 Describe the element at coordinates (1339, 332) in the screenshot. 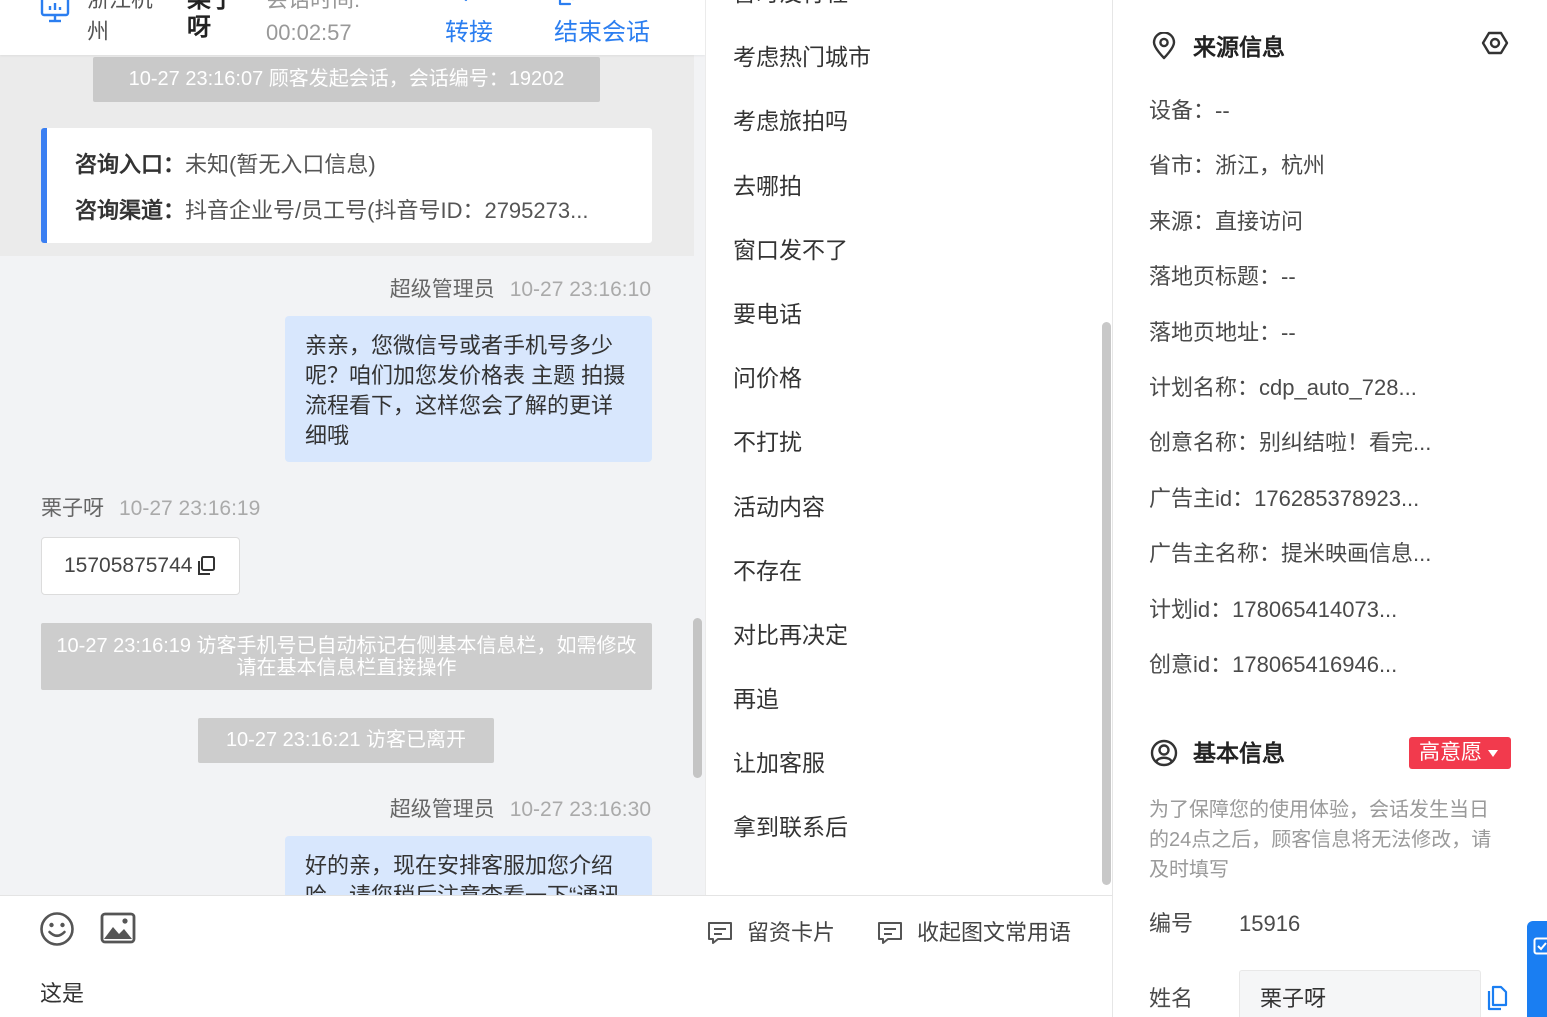

I see `source-row-landing-url: 落地页地址：--` at that location.